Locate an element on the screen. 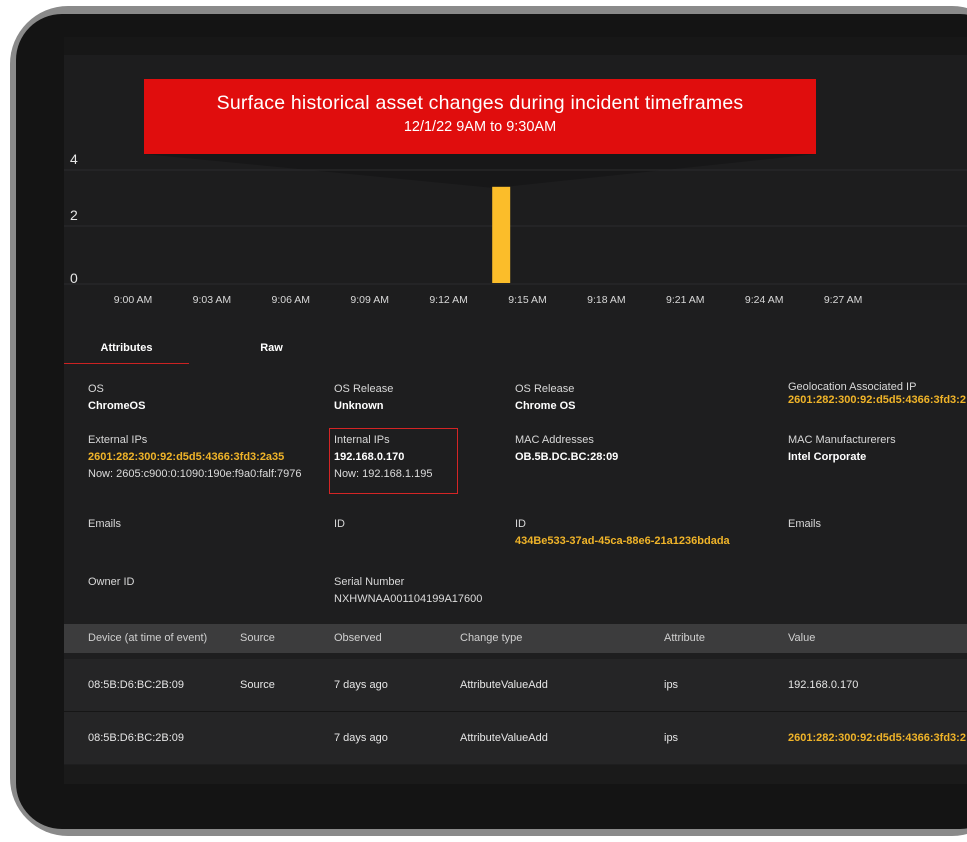  attr-label: MAC Manufacturerers is located at coordinates (842, 440).